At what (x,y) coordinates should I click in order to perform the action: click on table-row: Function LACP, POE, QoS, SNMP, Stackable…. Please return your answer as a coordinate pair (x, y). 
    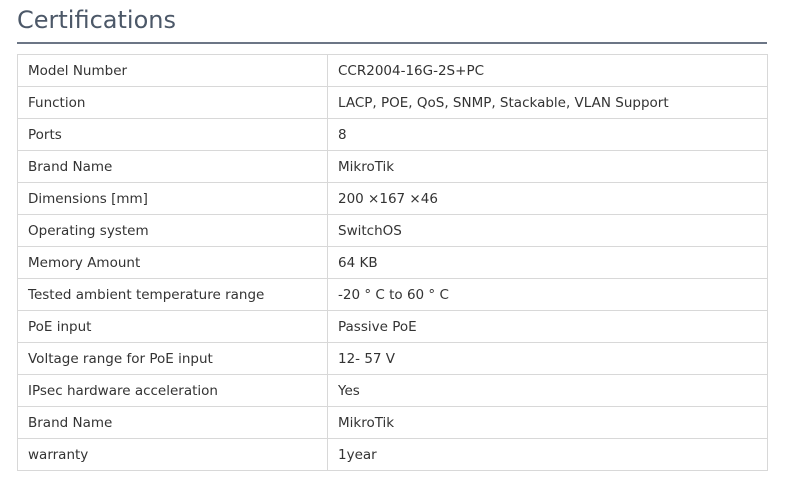
    Looking at the image, I should click on (392, 102).